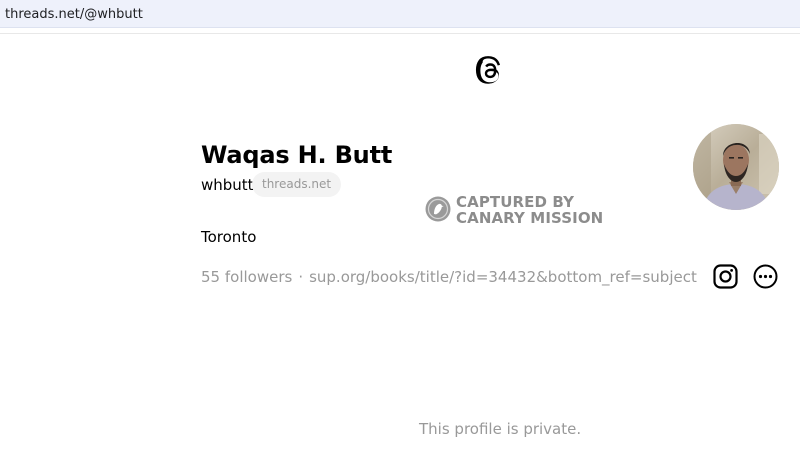  I want to click on captured-by-watermark: CAPTURED BY CANARY MISSION, so click(514, 210).